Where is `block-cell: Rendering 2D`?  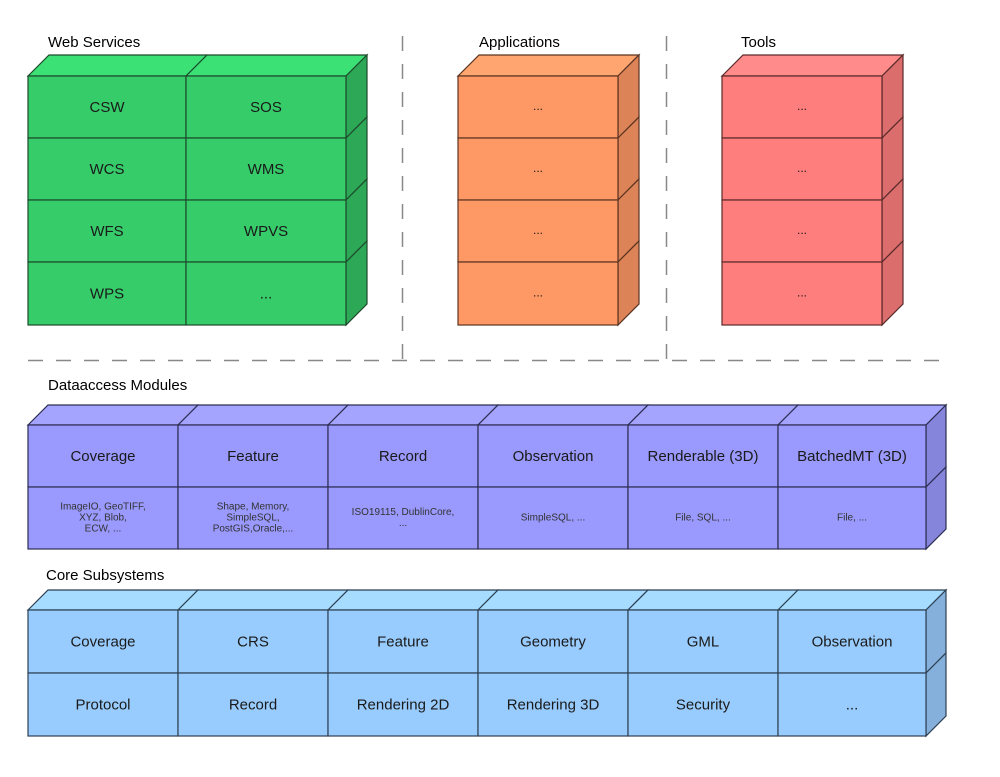
block-cell: Rendering 2D is located at coordinates (403, 704).